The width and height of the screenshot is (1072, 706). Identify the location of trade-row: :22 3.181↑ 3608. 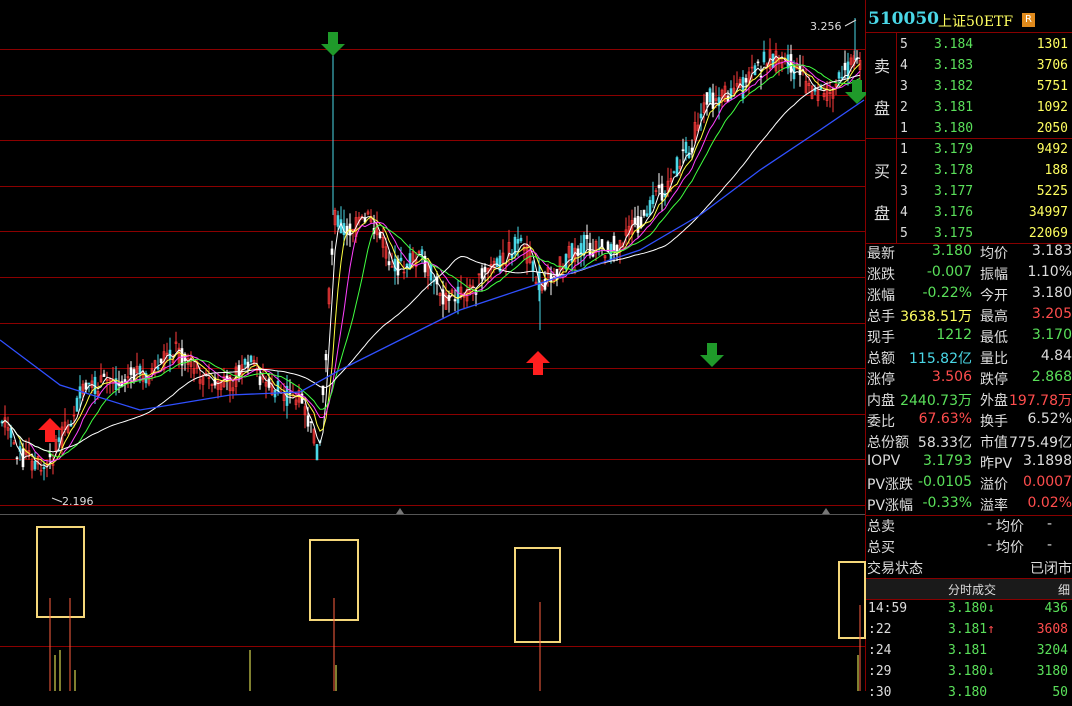
(969, 632).